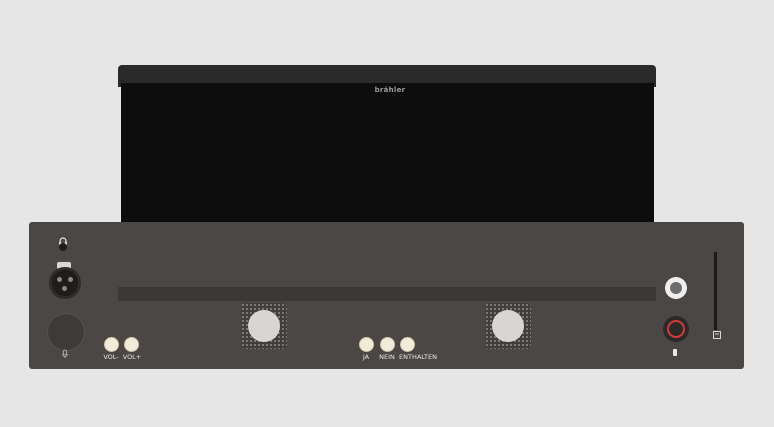  What do you see at coordinates (676, 329) in the screenshot?
I see `request-to-speak-ring` at bounding box center [676, 329].